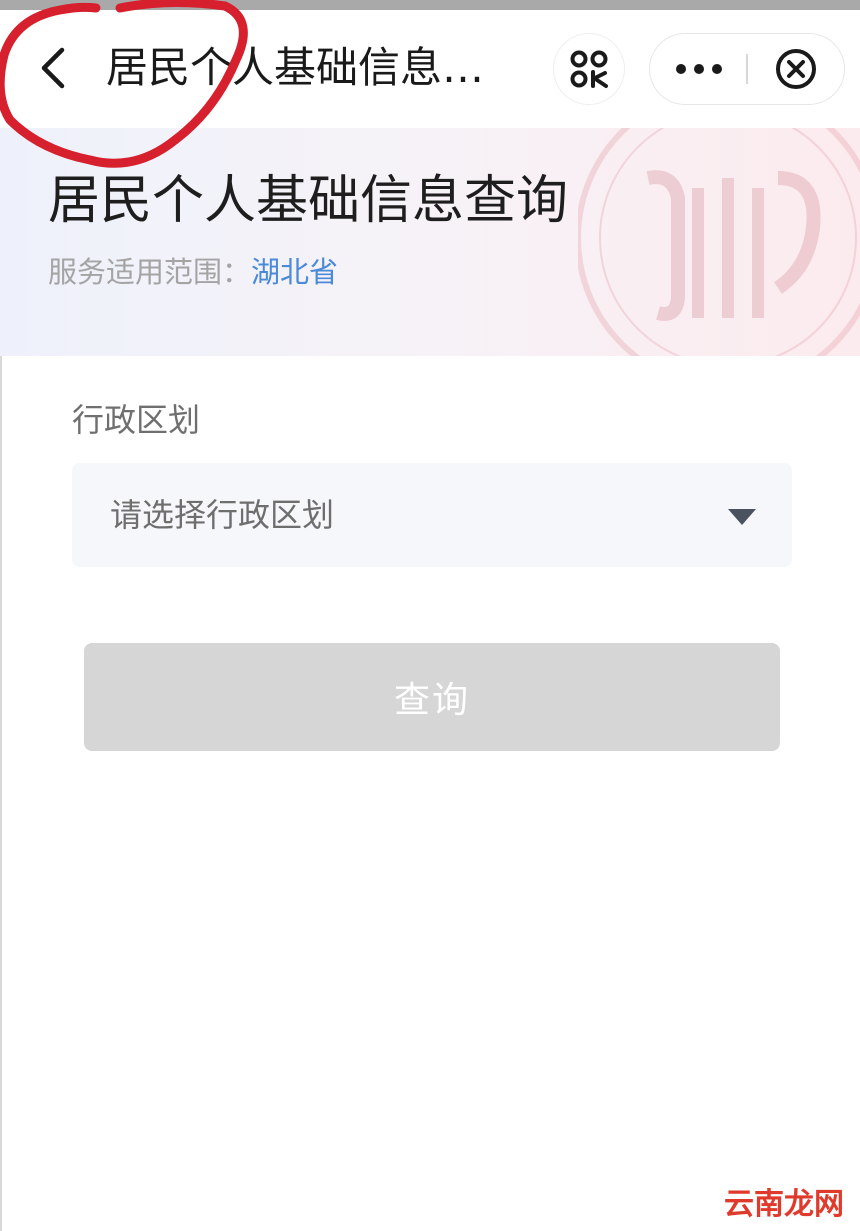 The image size is (860, 1231). I want to click on back-button, so click(54, 68).